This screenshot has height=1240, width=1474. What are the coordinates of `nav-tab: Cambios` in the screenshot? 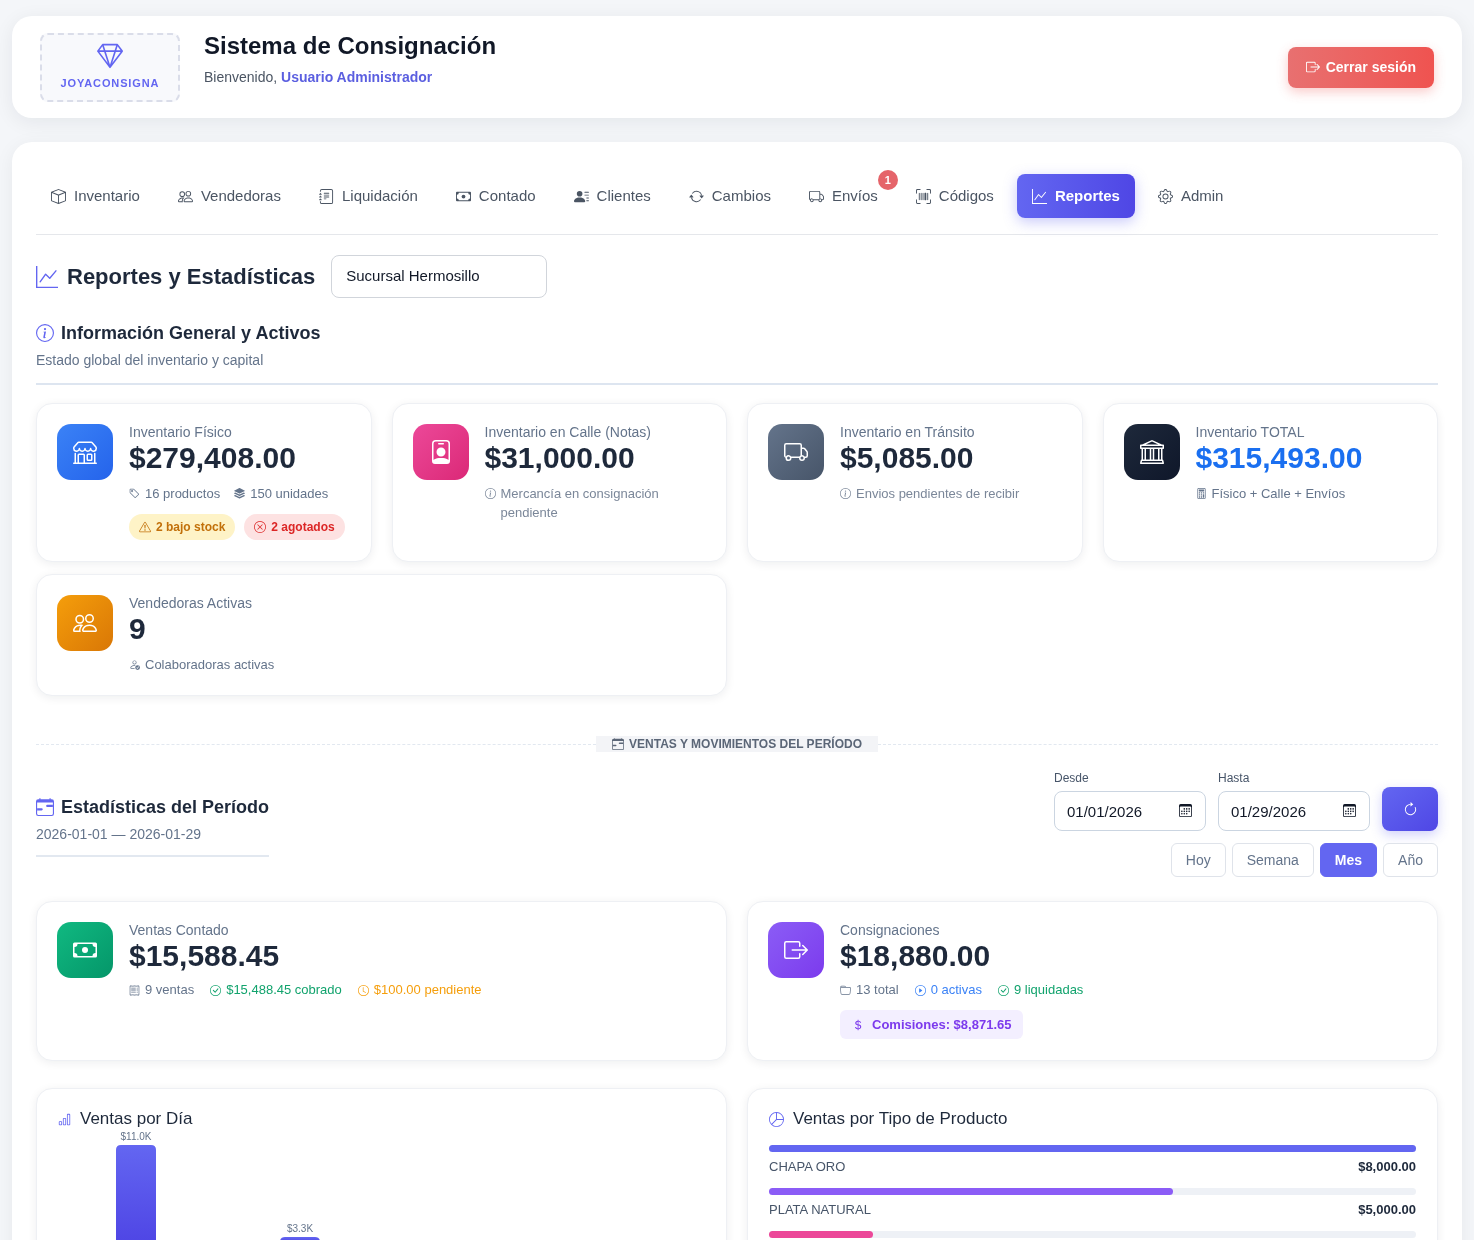 It's located at (729, 196).